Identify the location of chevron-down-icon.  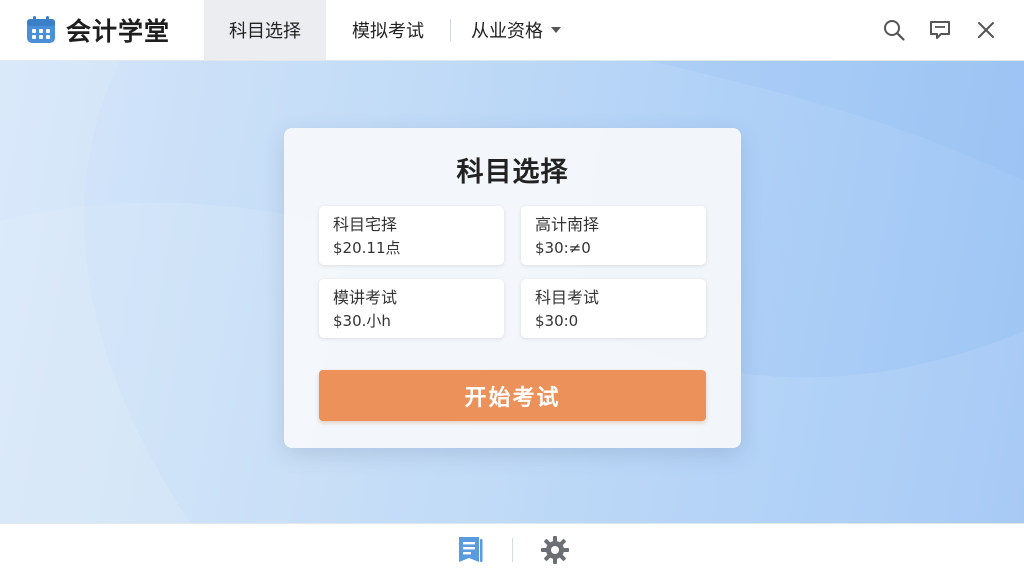
(556, 30).